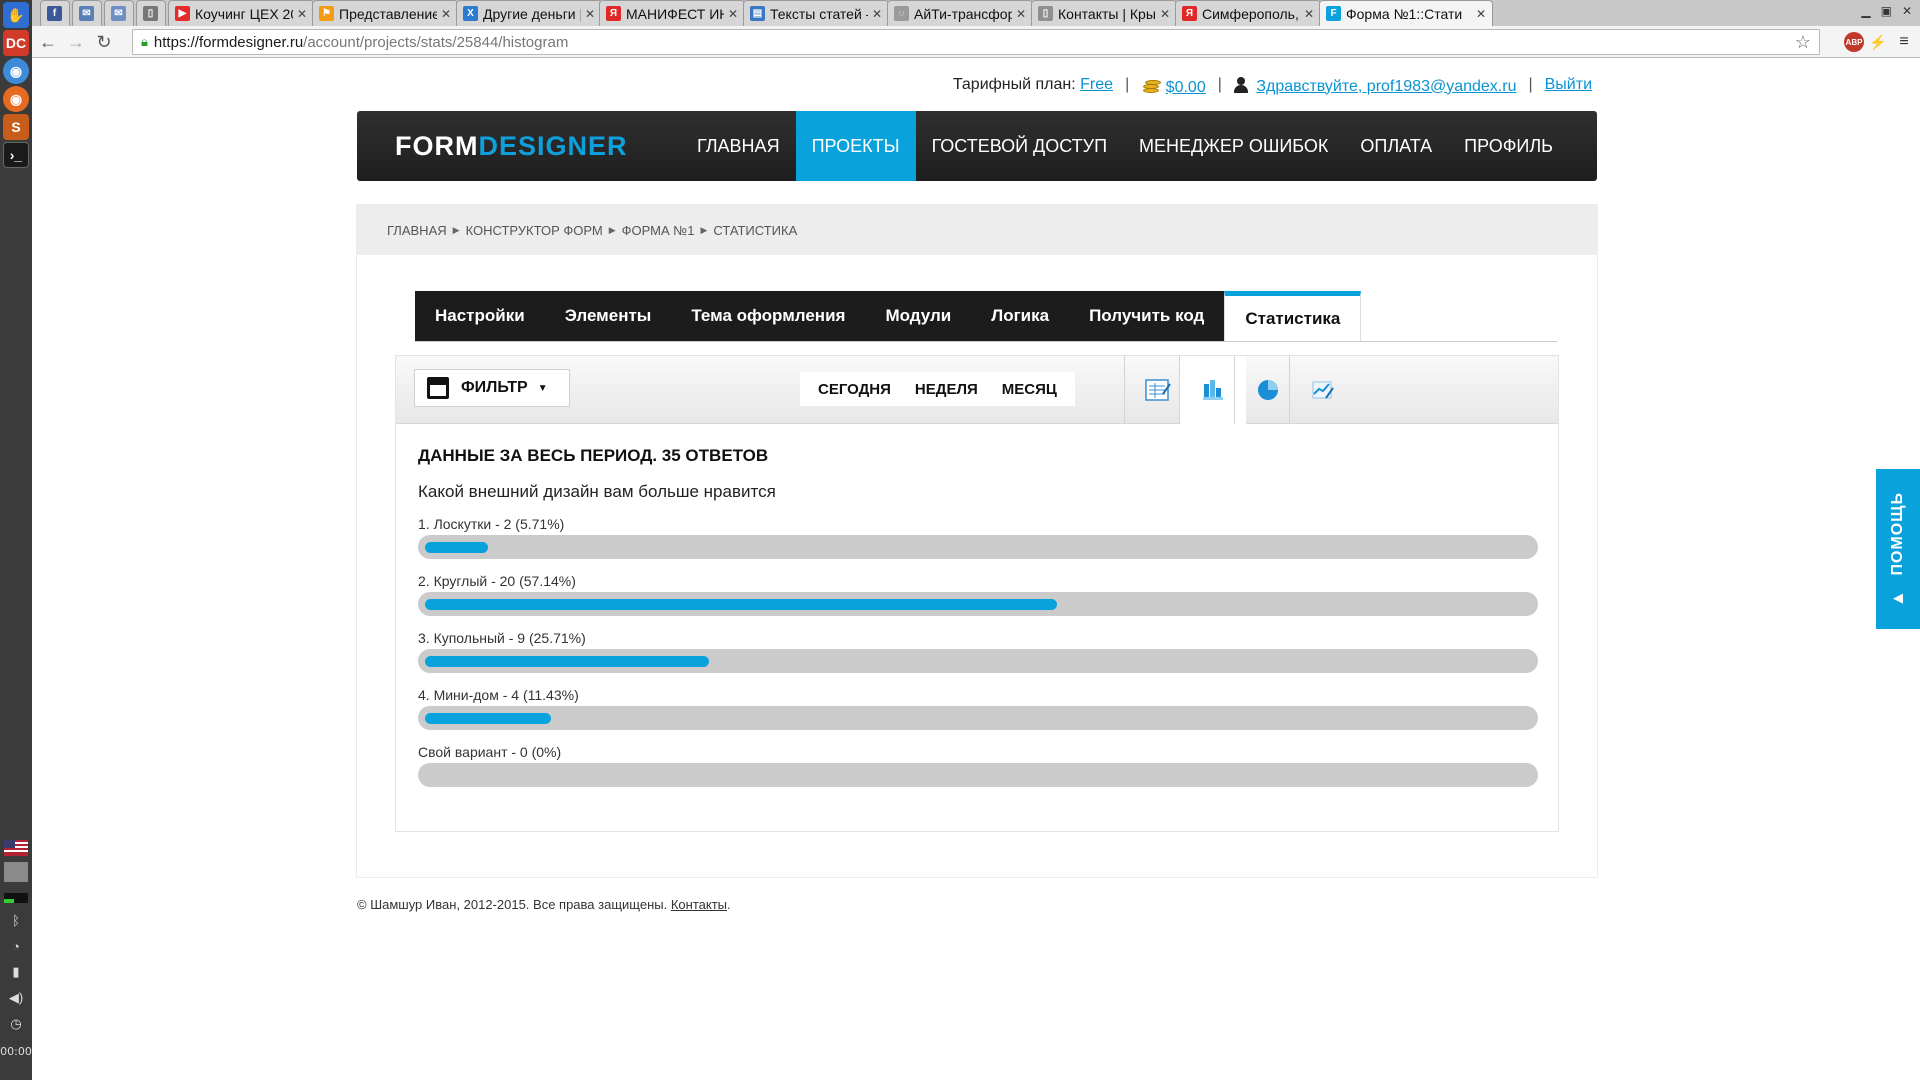  What do you see at coordinates (1865, 11) in the screenshot?
I see `minimize-icon: ▁` at bounding box center [1865, 11].